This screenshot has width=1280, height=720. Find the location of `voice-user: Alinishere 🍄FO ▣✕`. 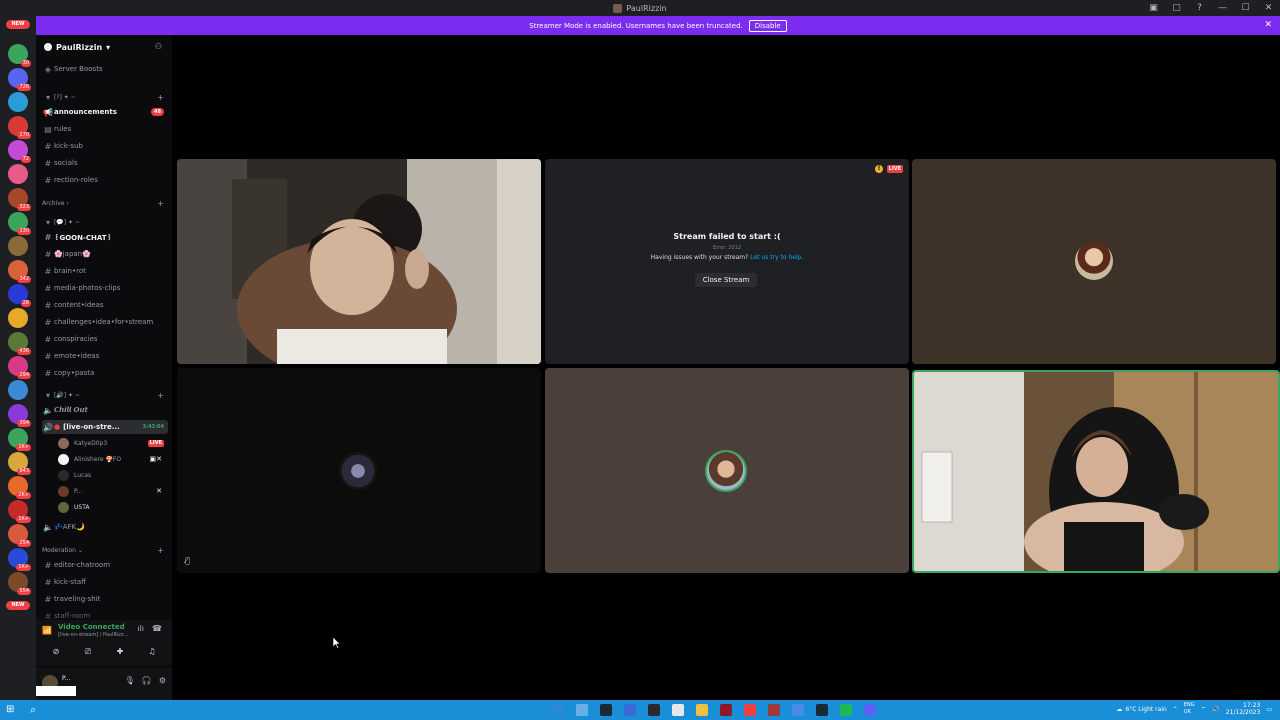

voice-user: Alinishere 🍄FO ▣✕ is located at coordinates (113, 459).